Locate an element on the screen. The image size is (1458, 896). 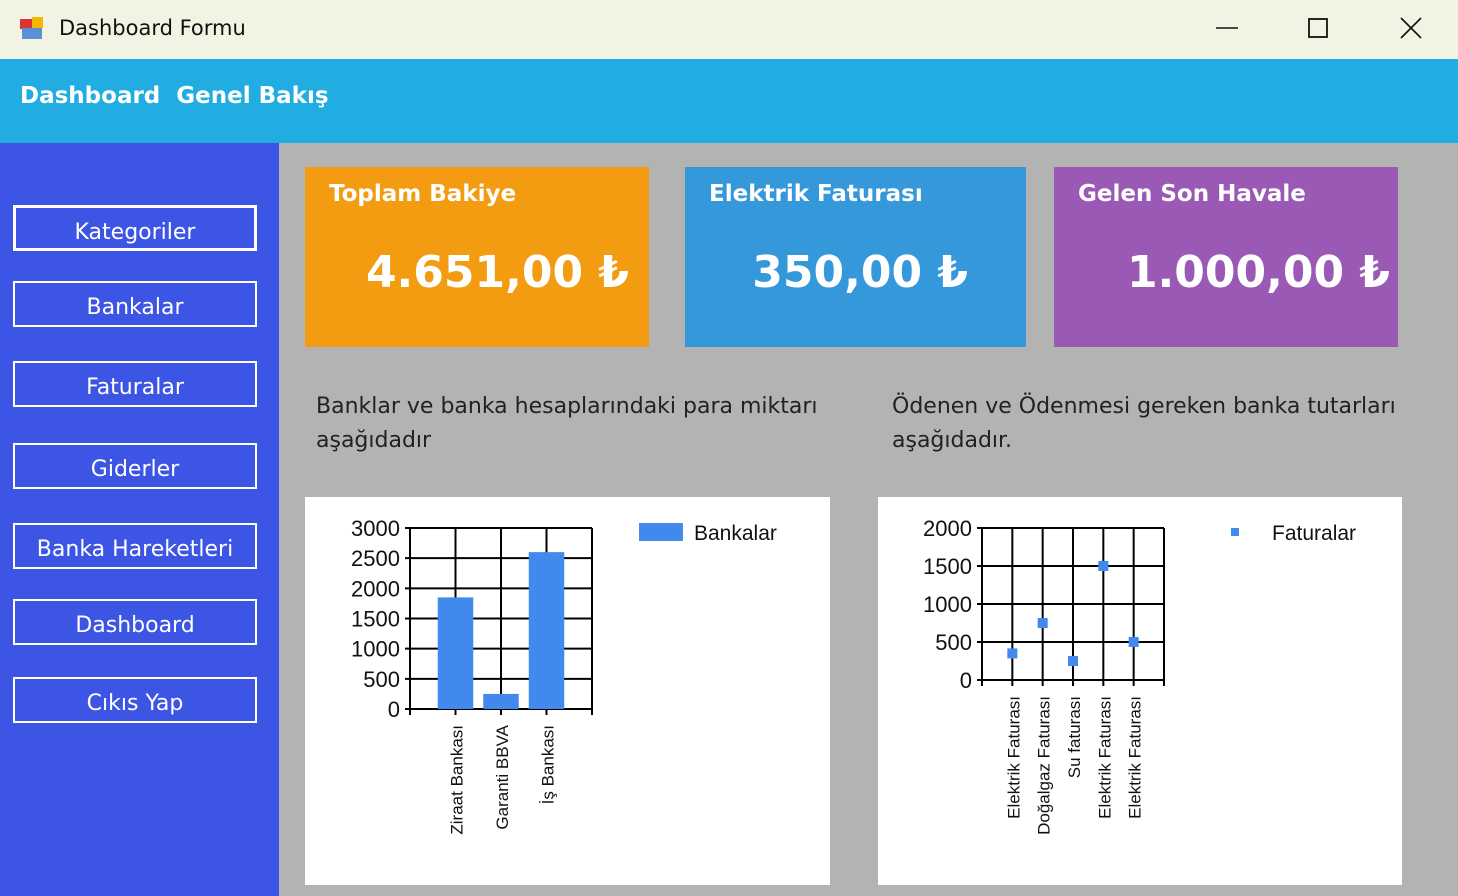
sidebar-item-kategoriler: Kategoriler is located at coordinates (135, 228).